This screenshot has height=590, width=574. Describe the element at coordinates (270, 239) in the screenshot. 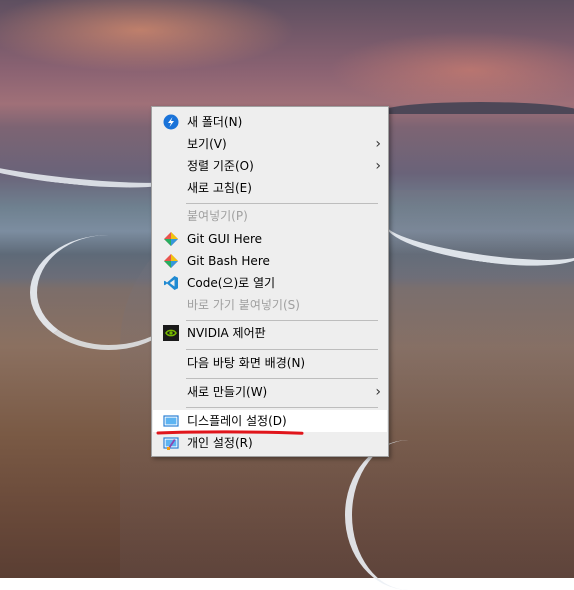

I see `menu-item-git-gui: Git GUI Here` at that location.